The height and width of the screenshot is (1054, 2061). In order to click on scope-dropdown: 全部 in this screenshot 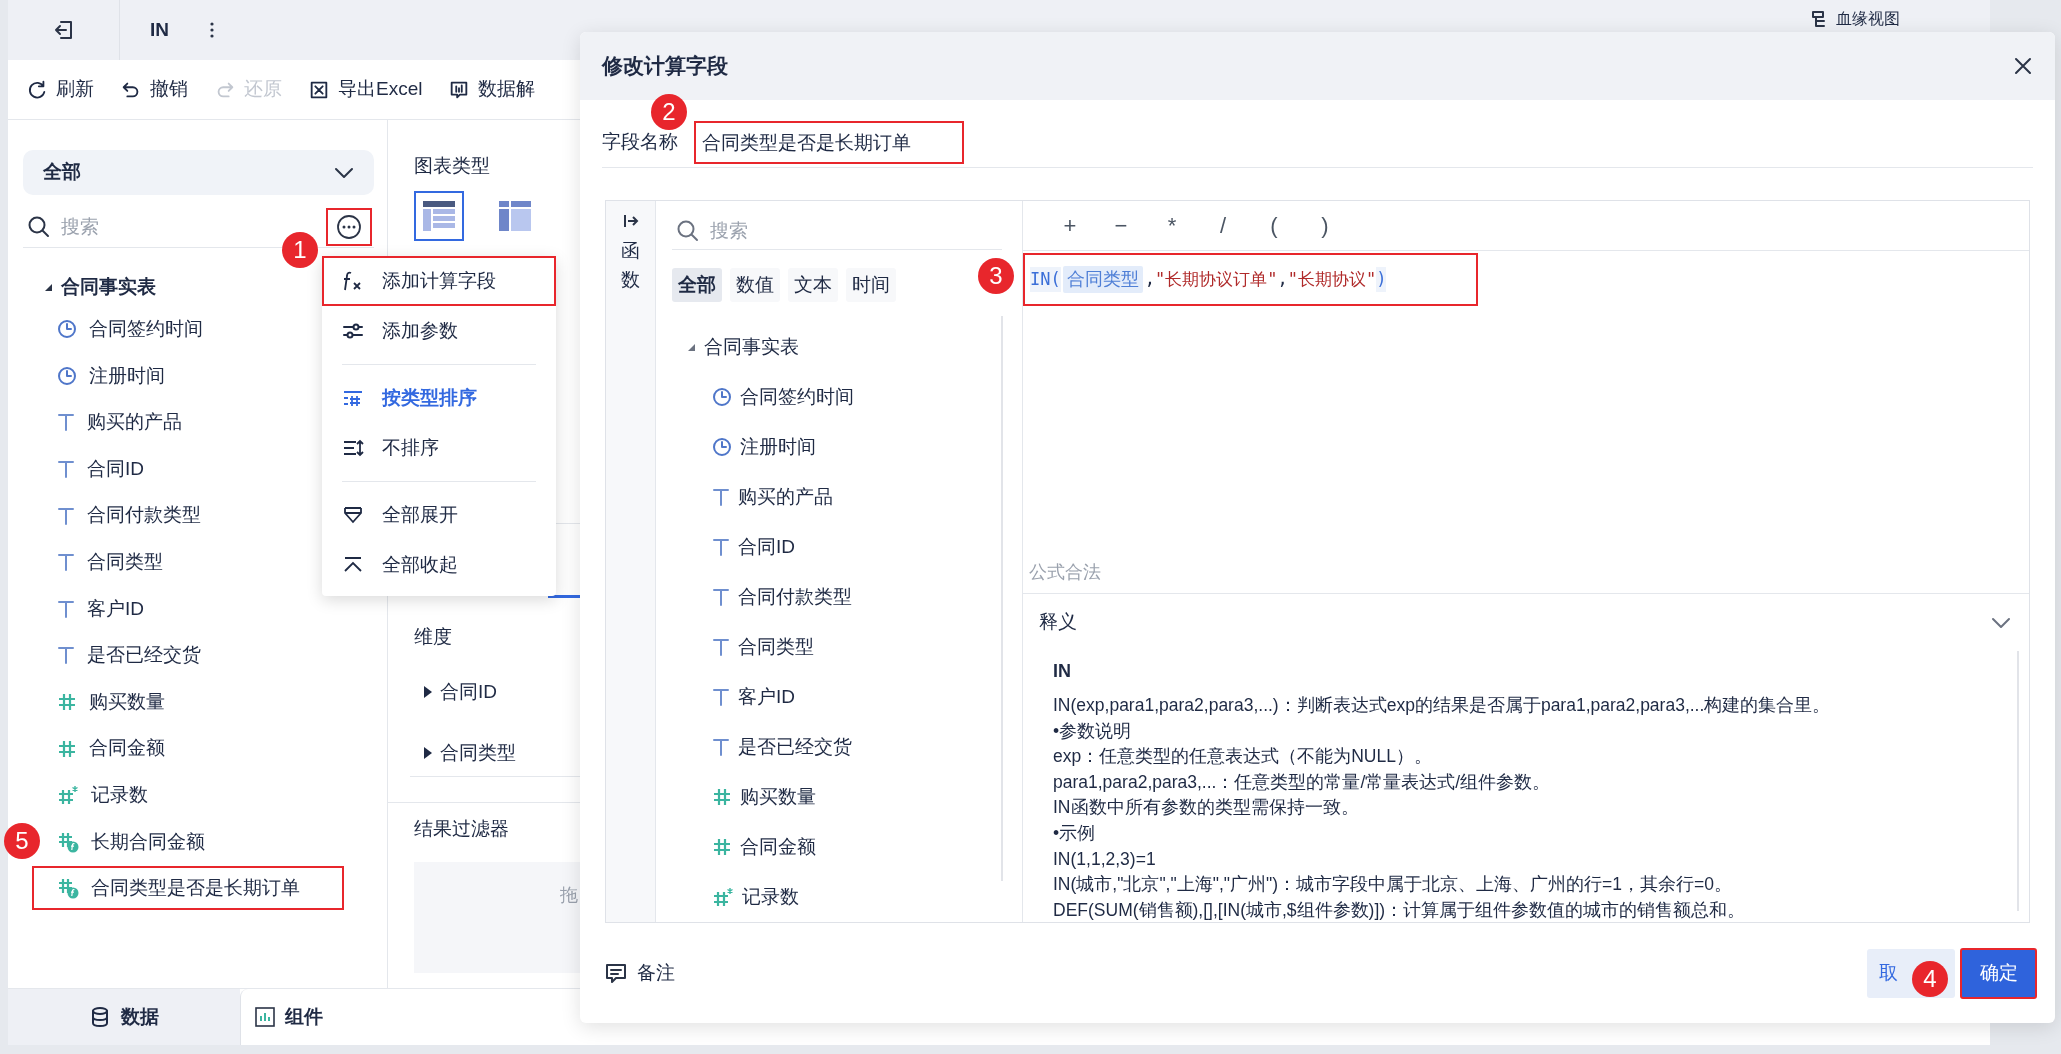, I will do `click(198, 172)`.